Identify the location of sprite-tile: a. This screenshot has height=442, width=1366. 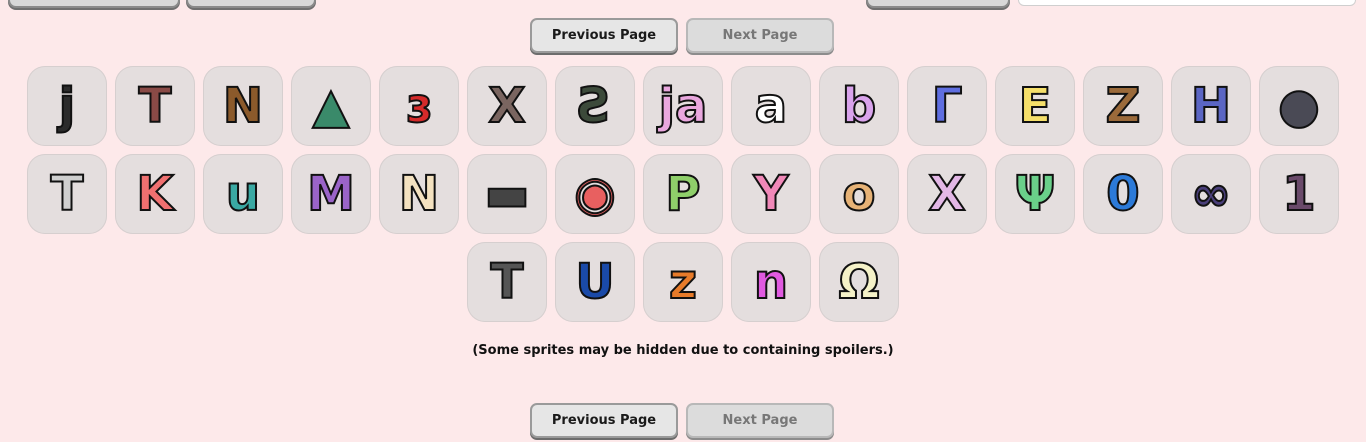
(771, 106).